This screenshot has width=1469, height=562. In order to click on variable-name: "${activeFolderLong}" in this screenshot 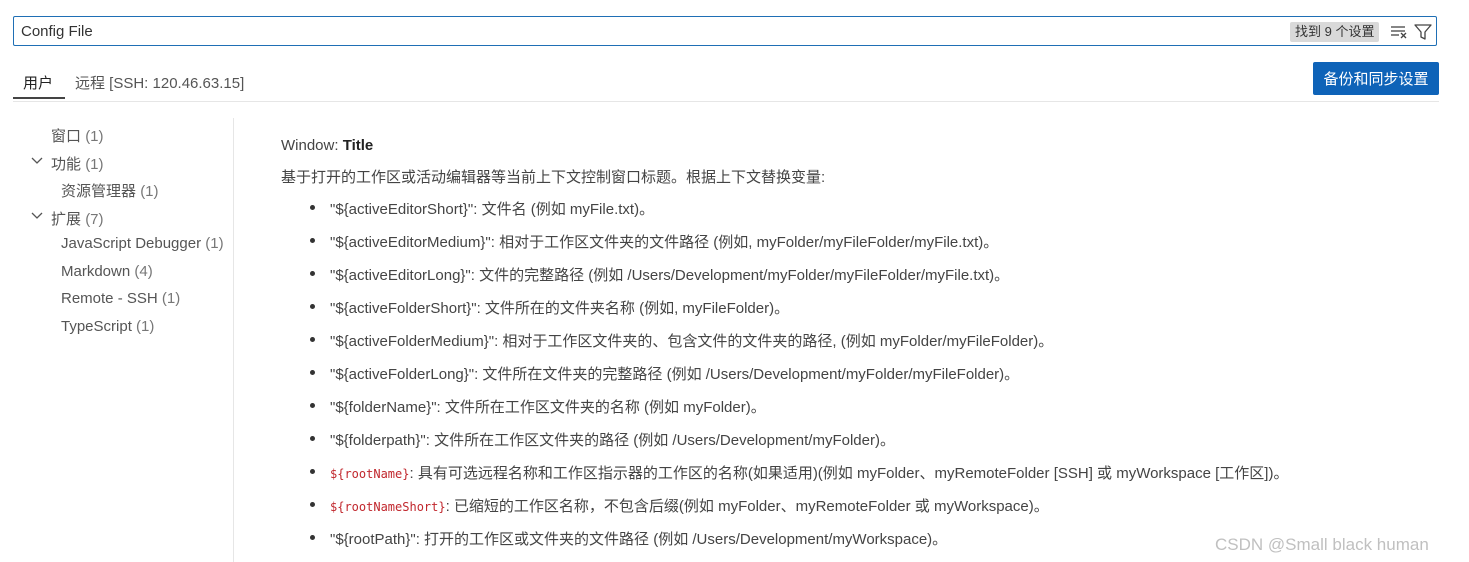, I will do `click(402, 374)`.